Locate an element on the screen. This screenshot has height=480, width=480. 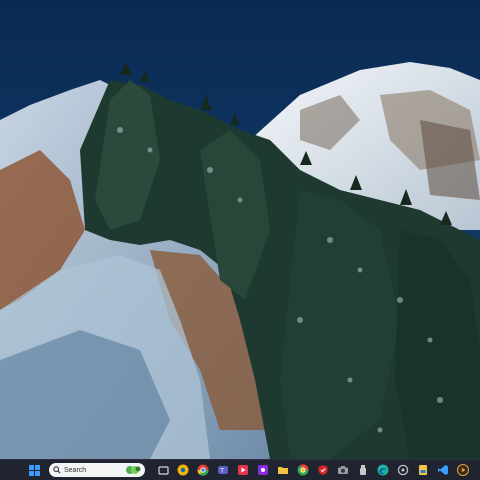
usb-icon is located at coordinates (363, 470).